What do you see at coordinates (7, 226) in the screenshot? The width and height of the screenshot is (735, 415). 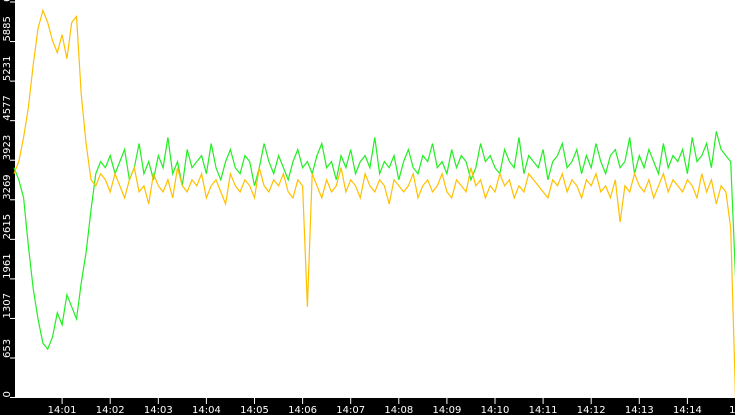 I see `y-tick-label: 2615` at bounding box center [7, 226].